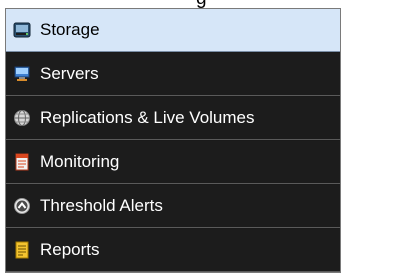 The image size is (396, 273). I want to click on nav-item-threshold-alerts: Threshold Alerts, so click(173, 206).